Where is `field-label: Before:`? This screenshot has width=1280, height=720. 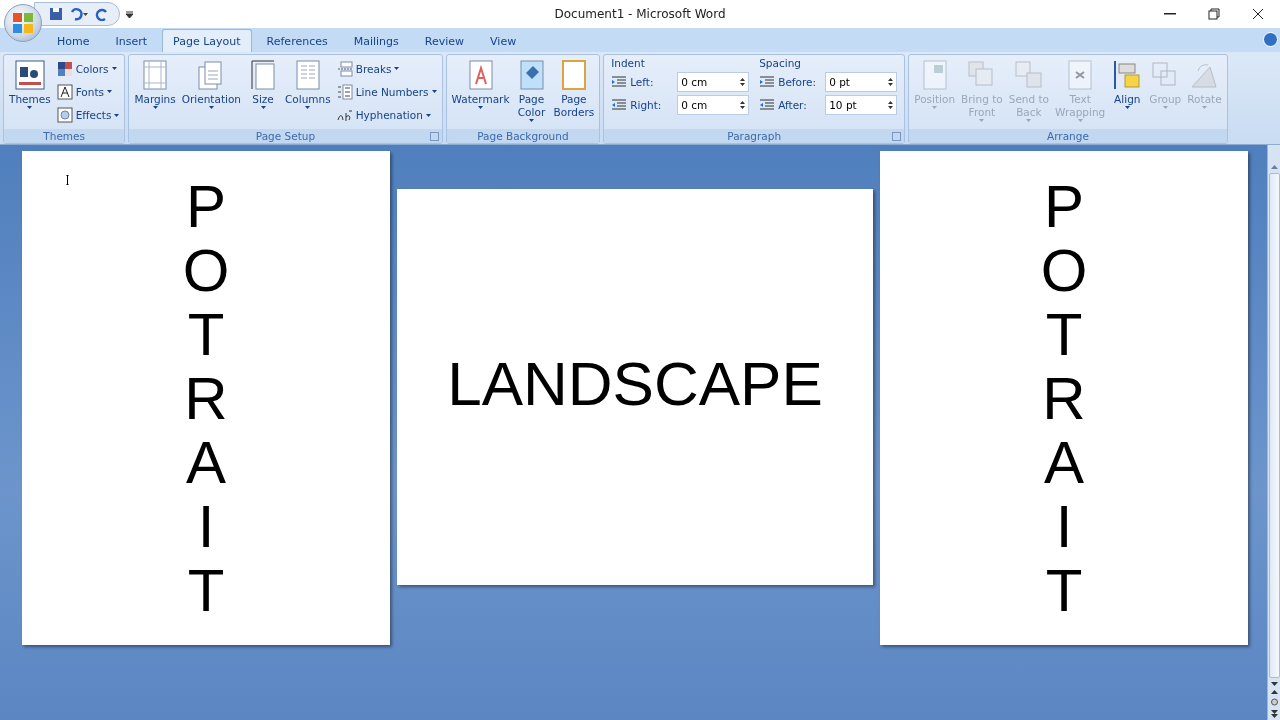 field-label: Before: is located at coordinates (798, 82).